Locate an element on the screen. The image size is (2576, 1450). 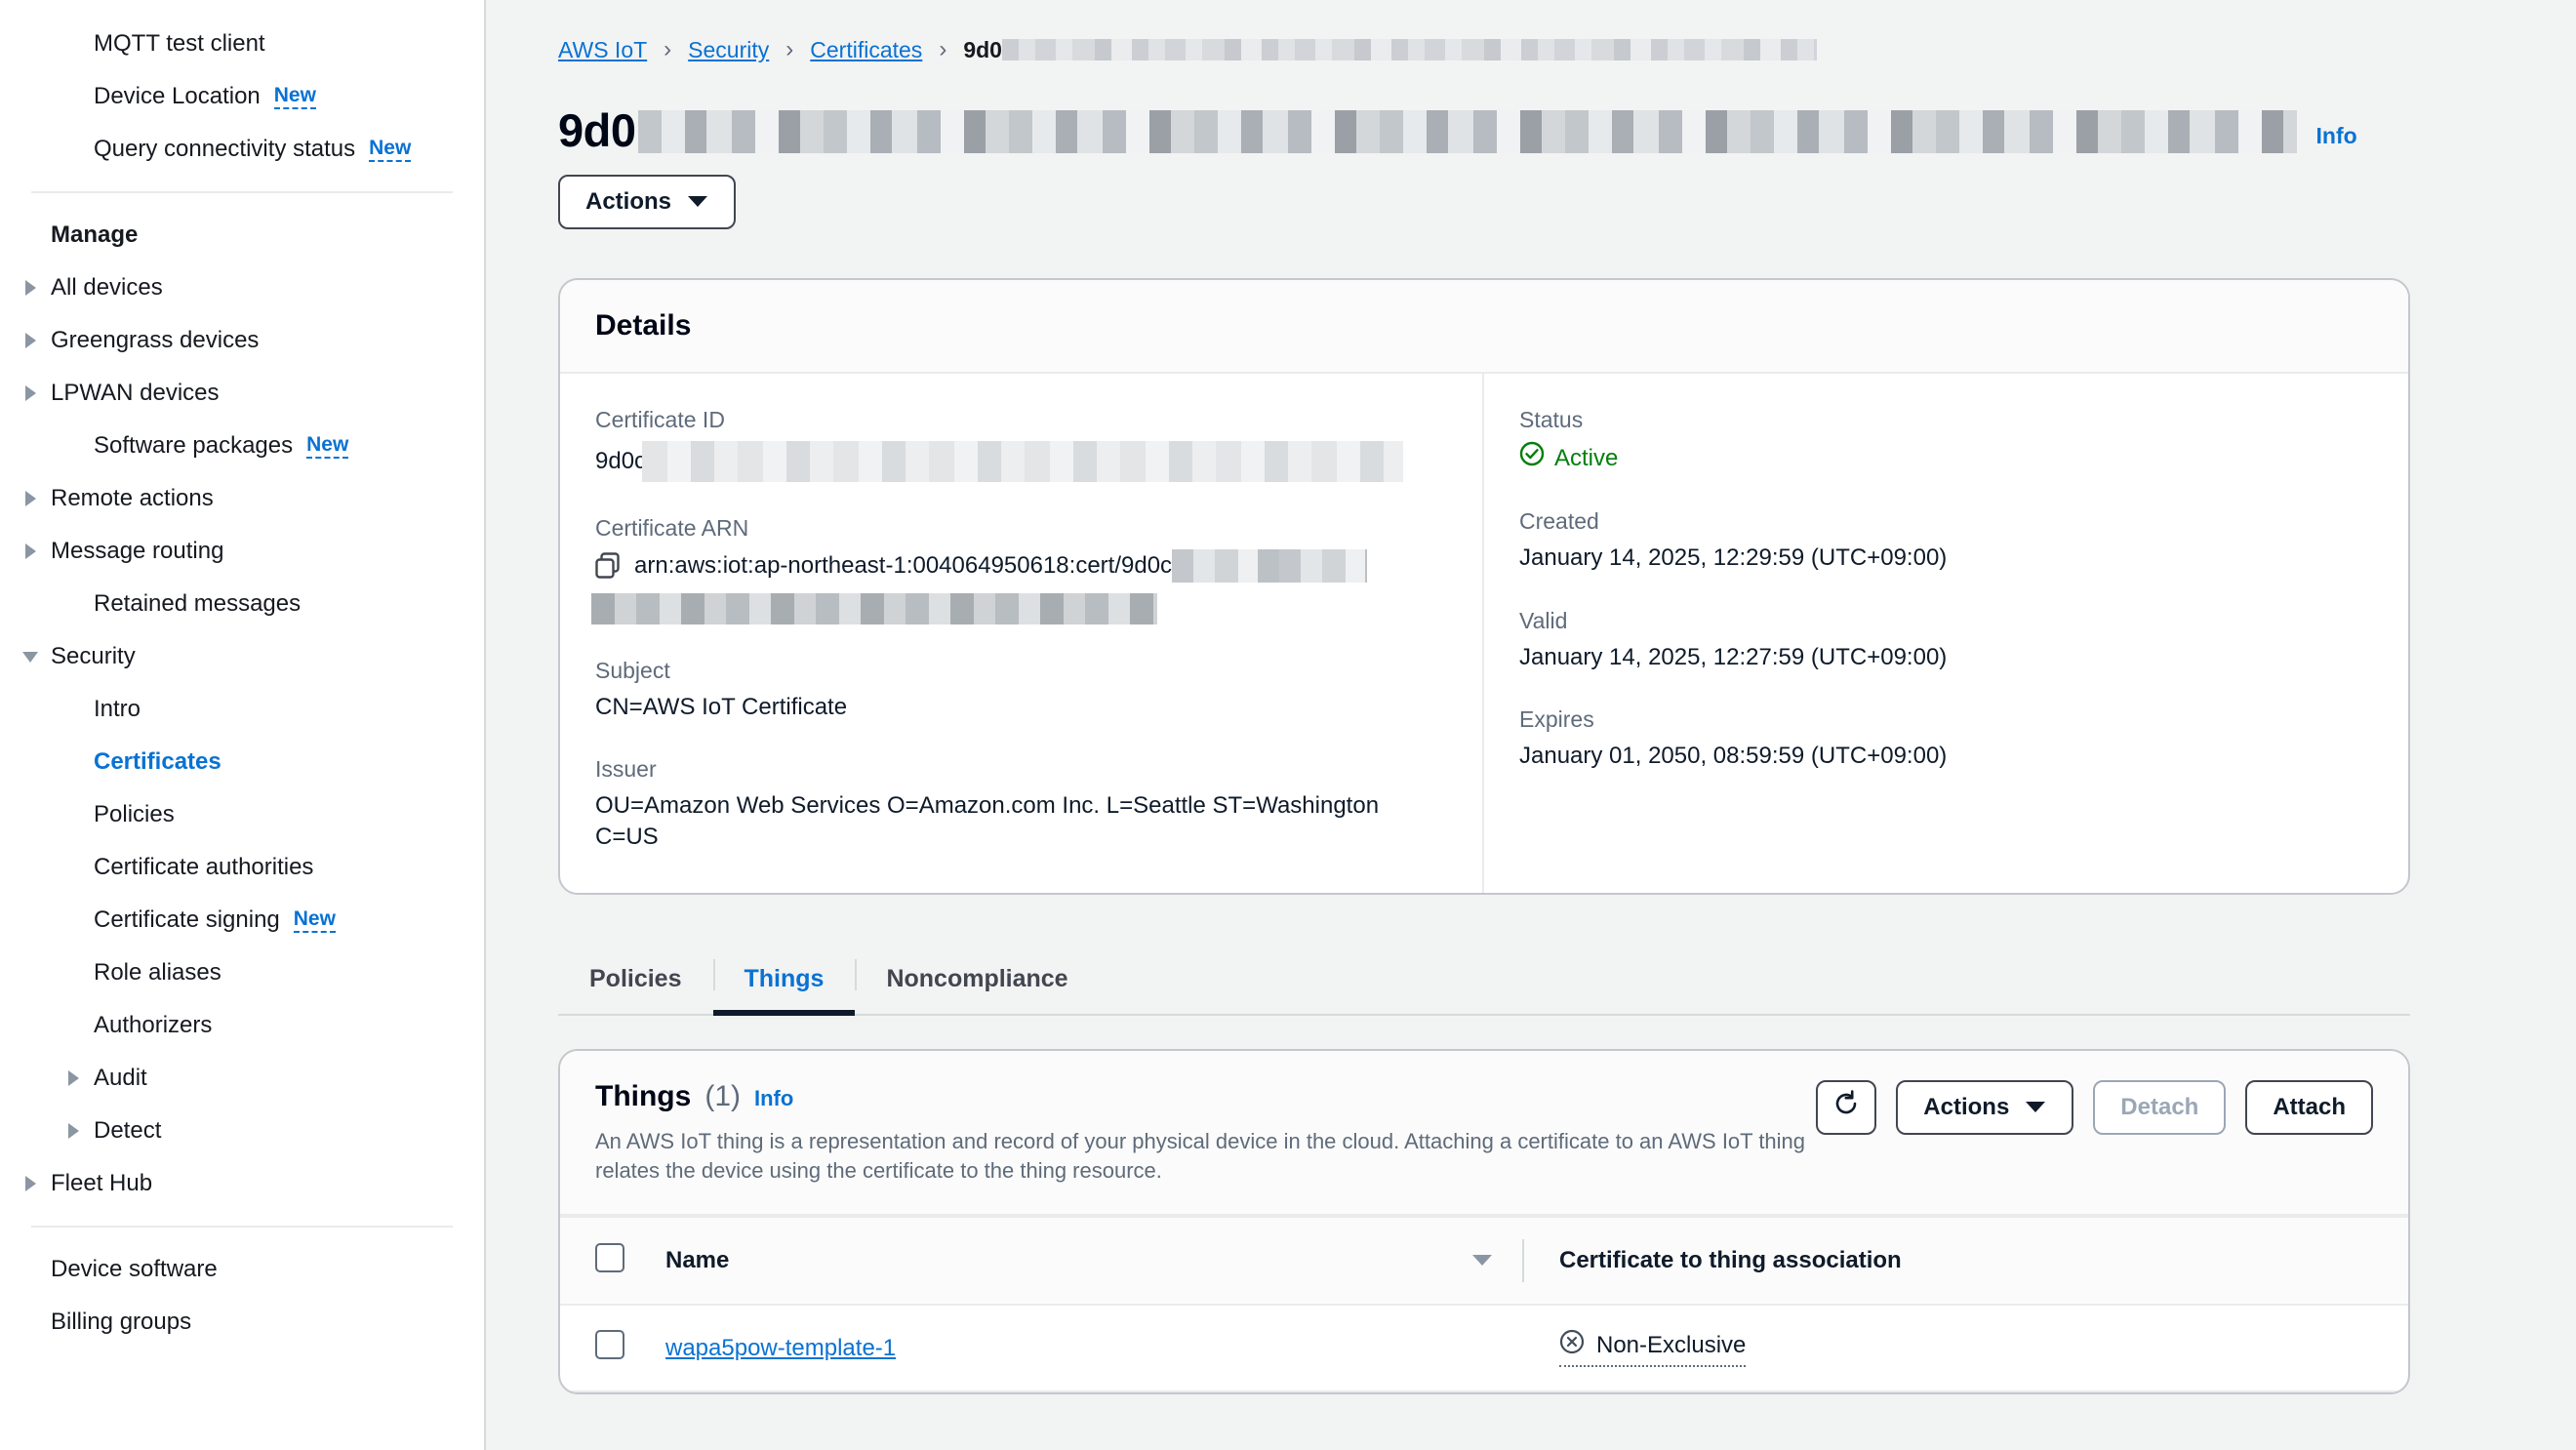
sidebar-item-label: Device software is located at coordinates (134, 1269).